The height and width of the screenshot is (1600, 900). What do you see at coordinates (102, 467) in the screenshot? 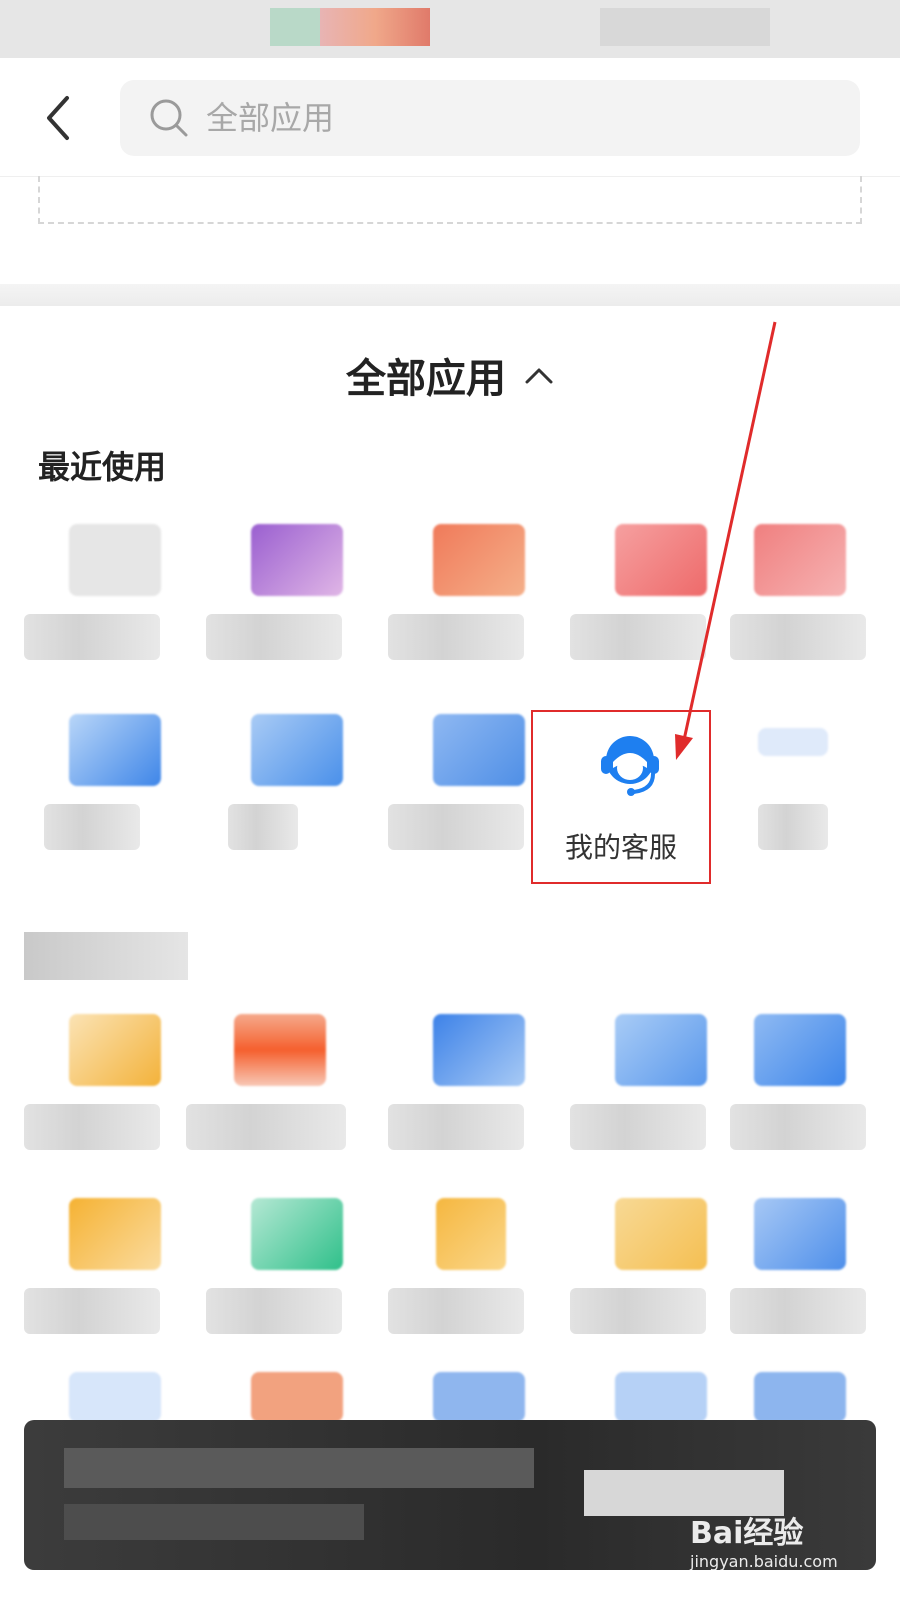
I see `recent-label: 最近使用` at bounding box center [102, 467].